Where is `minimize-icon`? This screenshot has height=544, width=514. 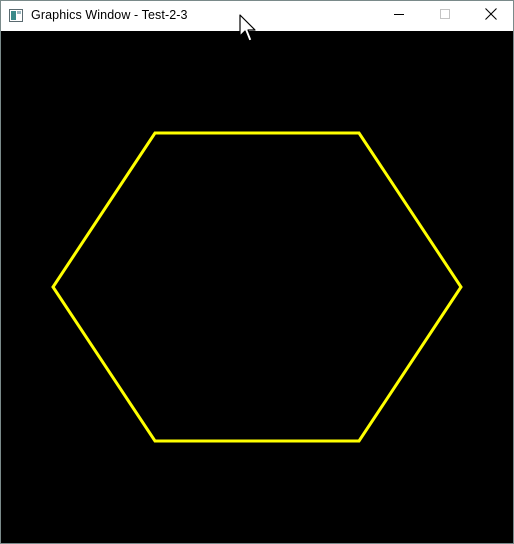 minimize-icon is located at coordinates (399, 16).